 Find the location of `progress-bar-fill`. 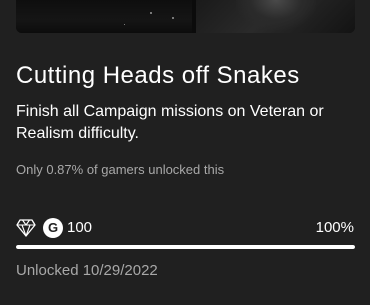

progress-bar-fill is located at coordinates (185, 247).